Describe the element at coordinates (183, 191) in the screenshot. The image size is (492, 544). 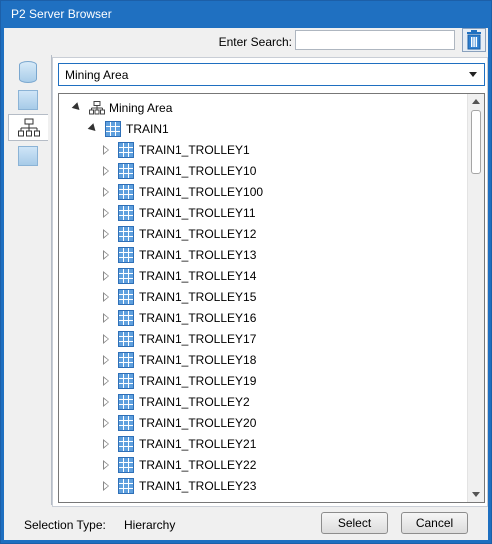
I see `tree-item: TRAIN1_TROLLEY100` at that location.